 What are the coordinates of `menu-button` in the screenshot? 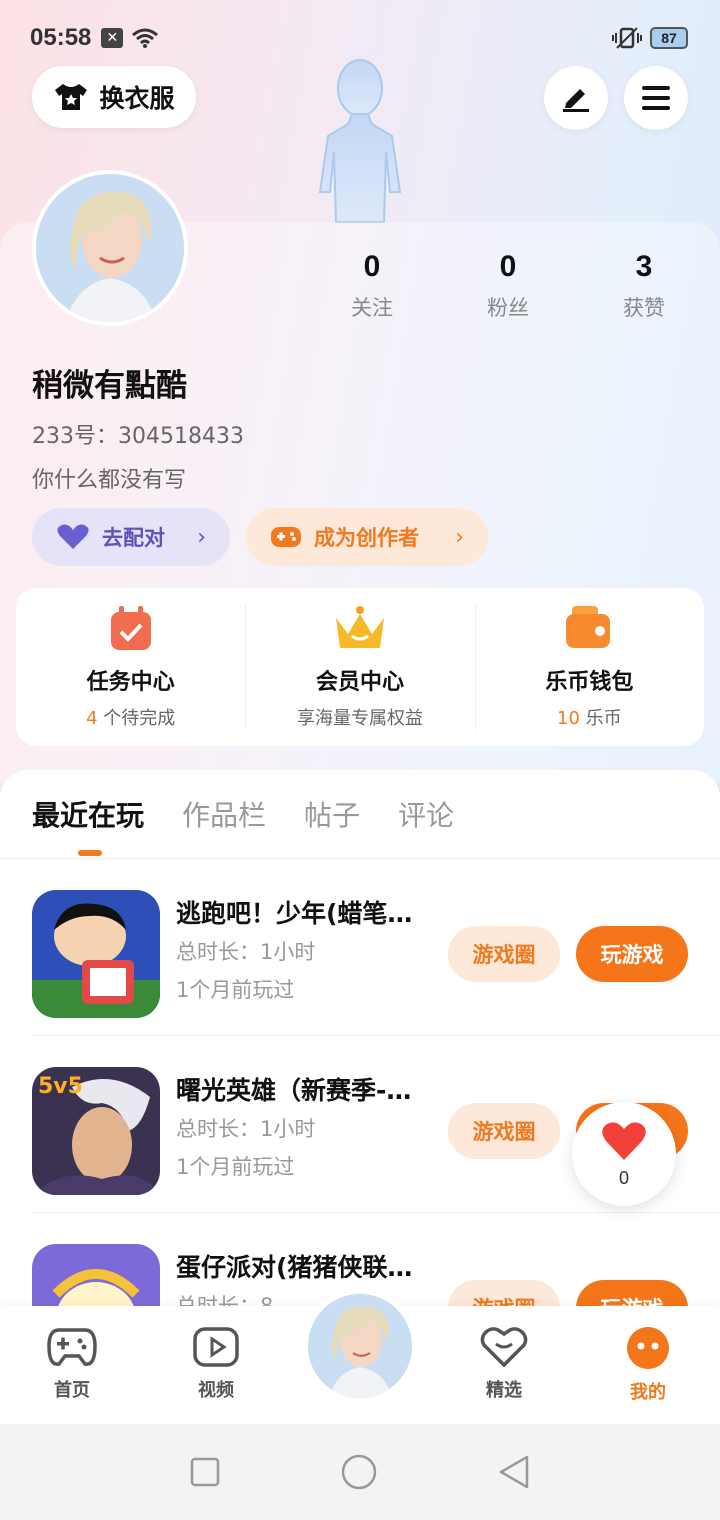 It's located at (656, 98).